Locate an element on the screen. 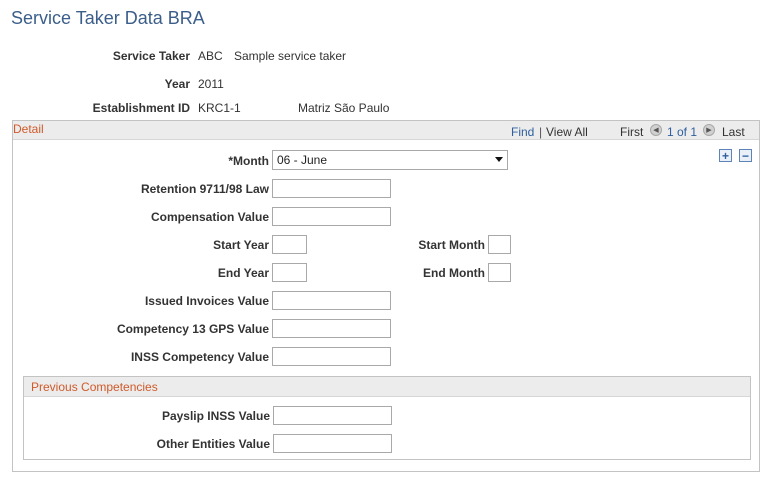  other-entities-label: Other Entities Value is located at coordinates (213, 444).